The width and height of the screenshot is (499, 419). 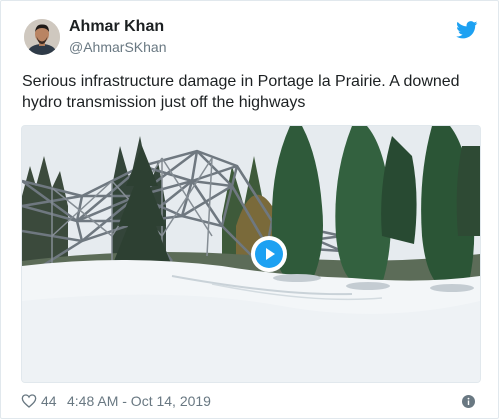 What do you see at coordinates (250, 401) in the screenshot?
I see `tweet-footer: 44 4:48 AM - Oct 14, 2019` at bounding box center [250, 401].